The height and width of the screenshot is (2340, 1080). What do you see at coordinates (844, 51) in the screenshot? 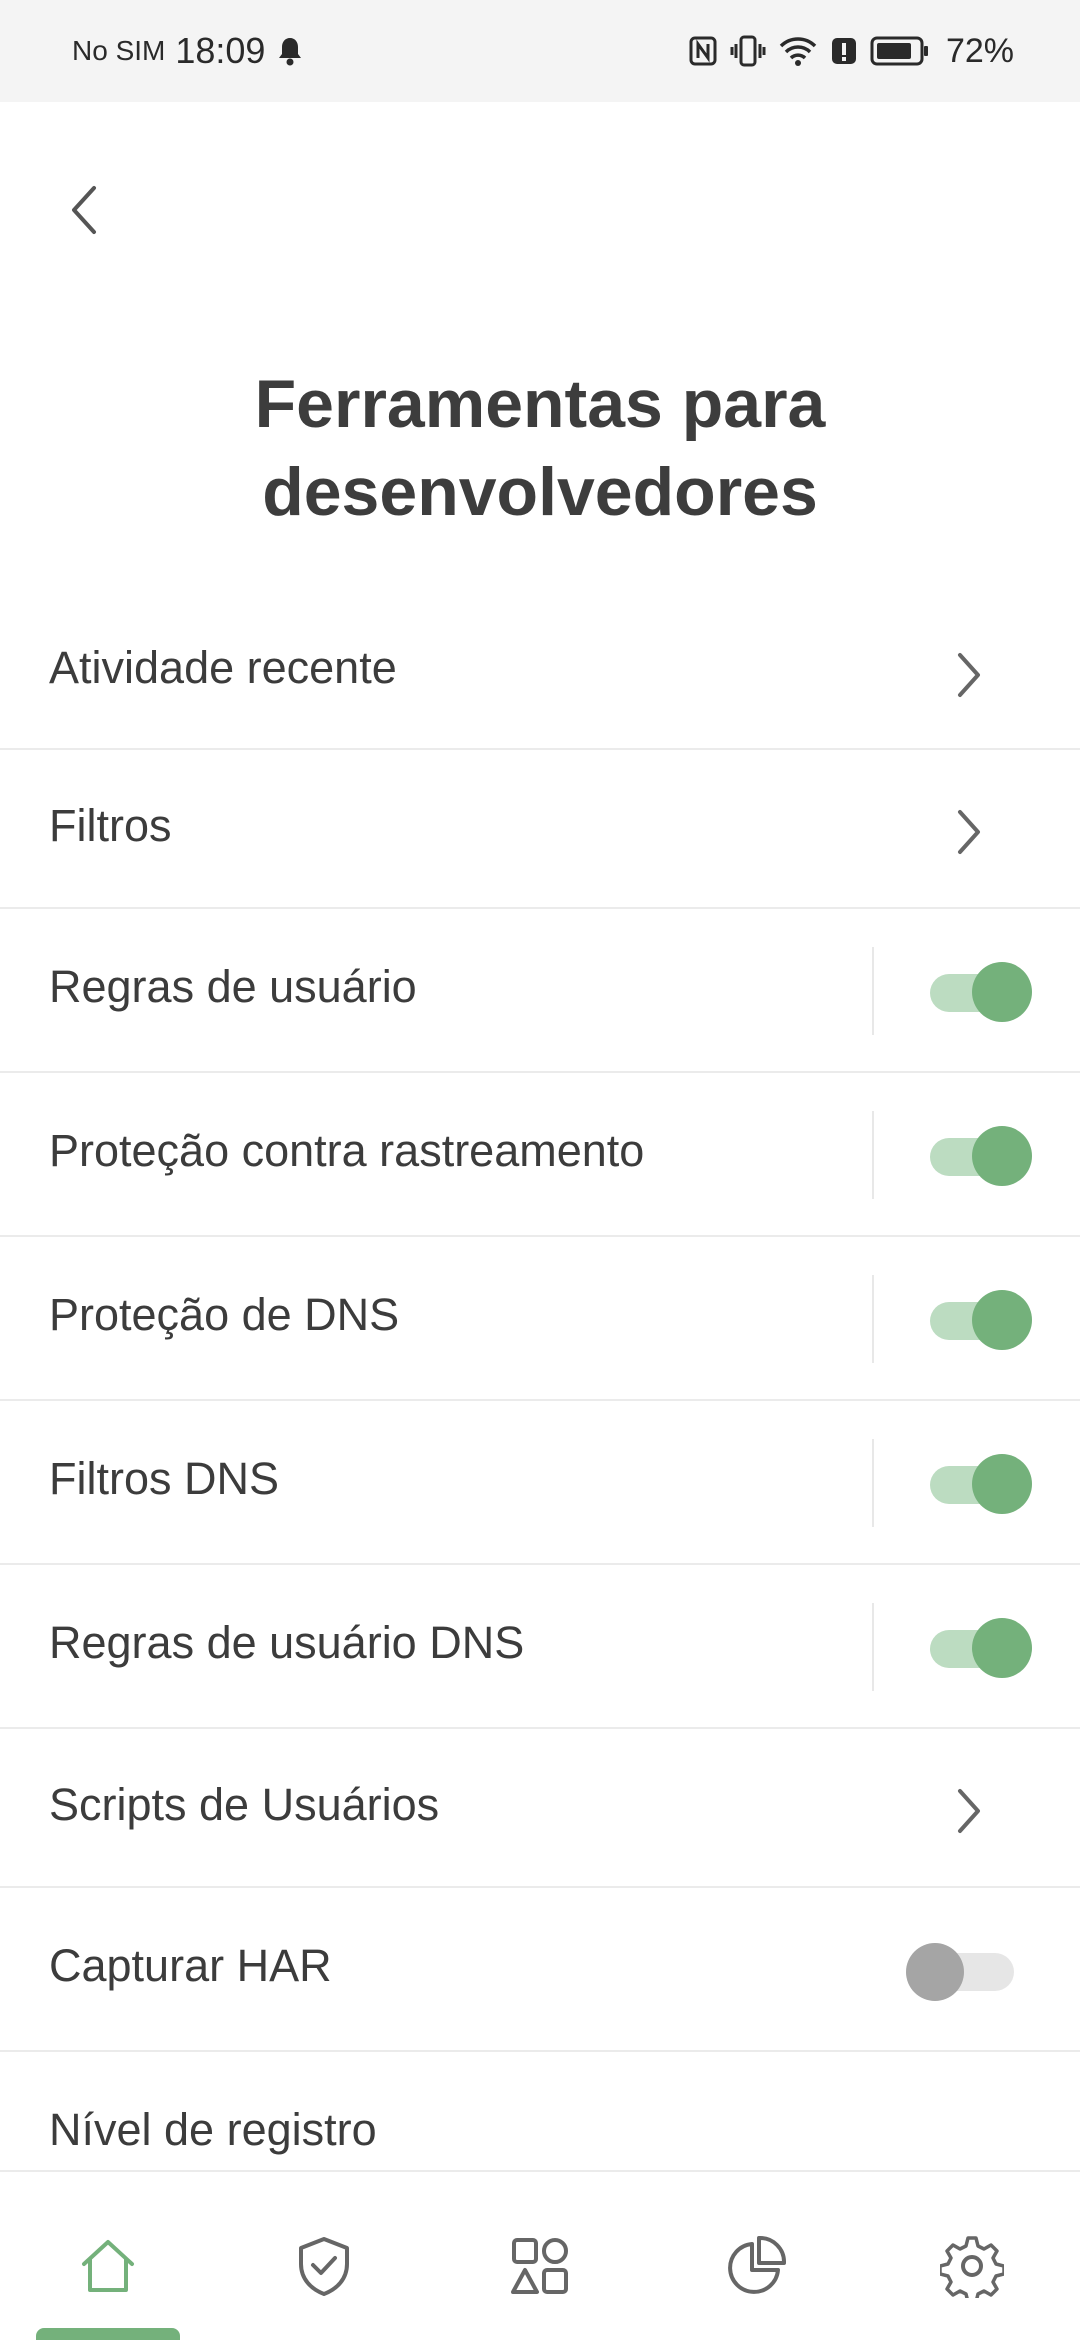
I see `alert-icon` at bounding box center [844, 51].